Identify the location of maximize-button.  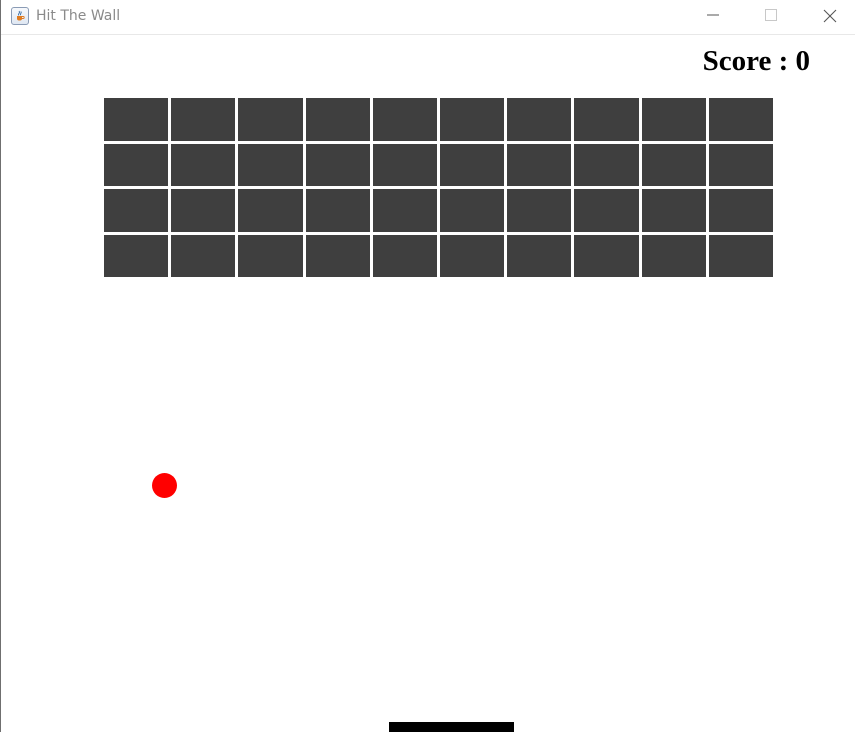
(771, 16).